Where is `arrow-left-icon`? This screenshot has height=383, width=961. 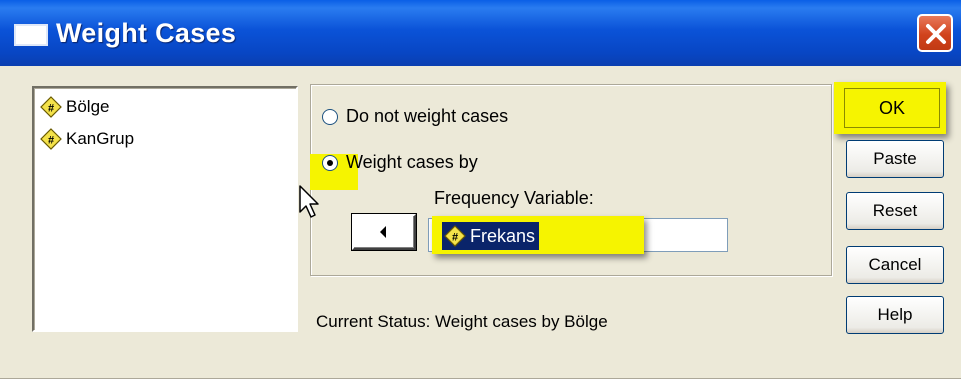
arrow-left-icon is located at coordinates (383, 232).